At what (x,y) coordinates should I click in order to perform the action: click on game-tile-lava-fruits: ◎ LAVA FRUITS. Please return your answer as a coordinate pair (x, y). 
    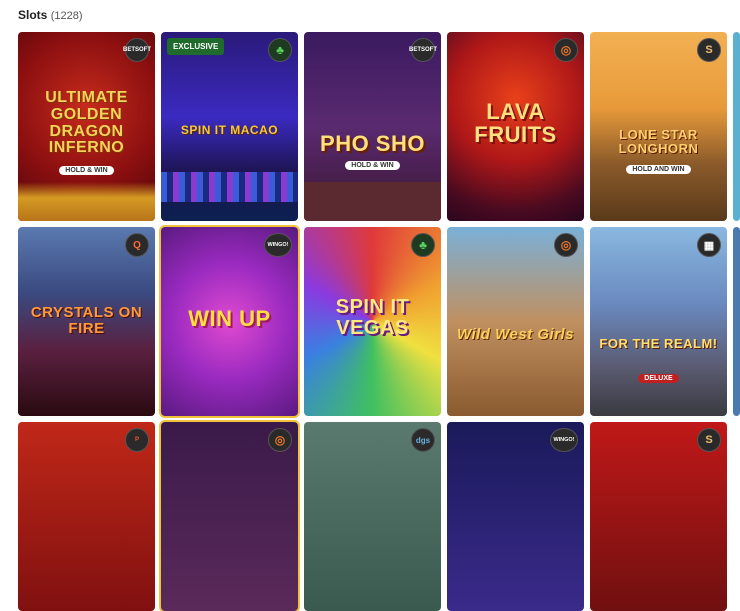
    Looking at the image, I should click on (515, 126).